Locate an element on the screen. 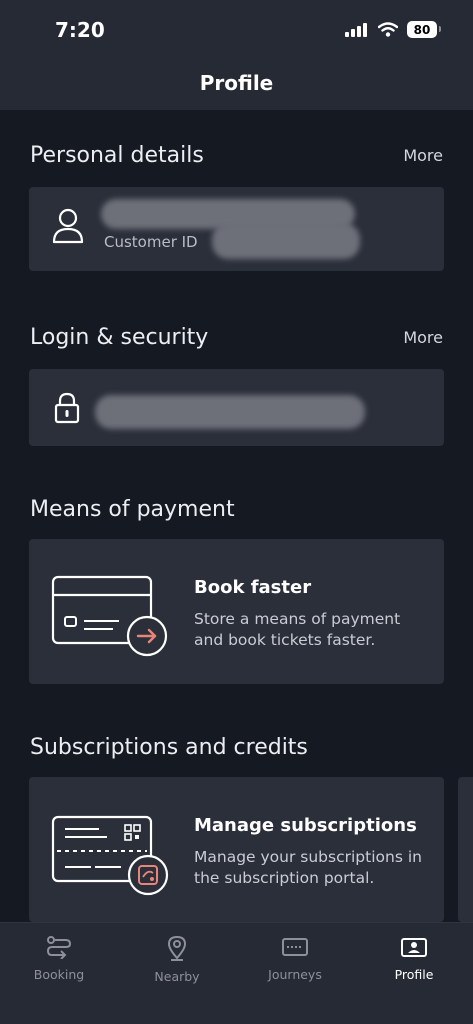 Image resolution: width=473 pixels, height=1024 pixels. means-of-payment-title: Means of payment is located at coordinates (132, 509).